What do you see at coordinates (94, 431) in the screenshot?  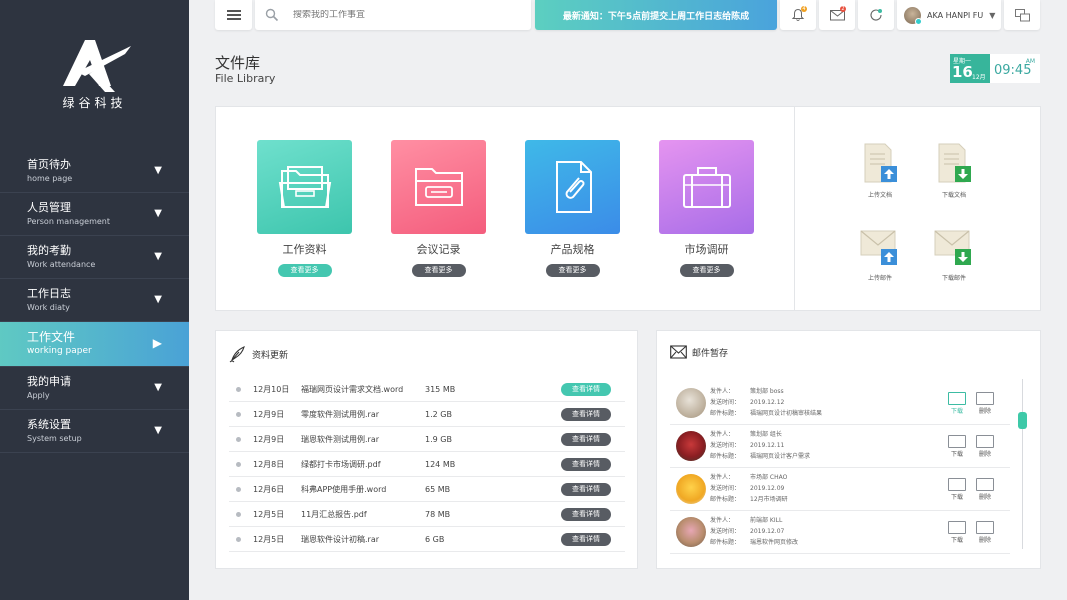 I see `sidebar-item-system: 系统设置 System setup ▼` at bounding box center [94, 431].